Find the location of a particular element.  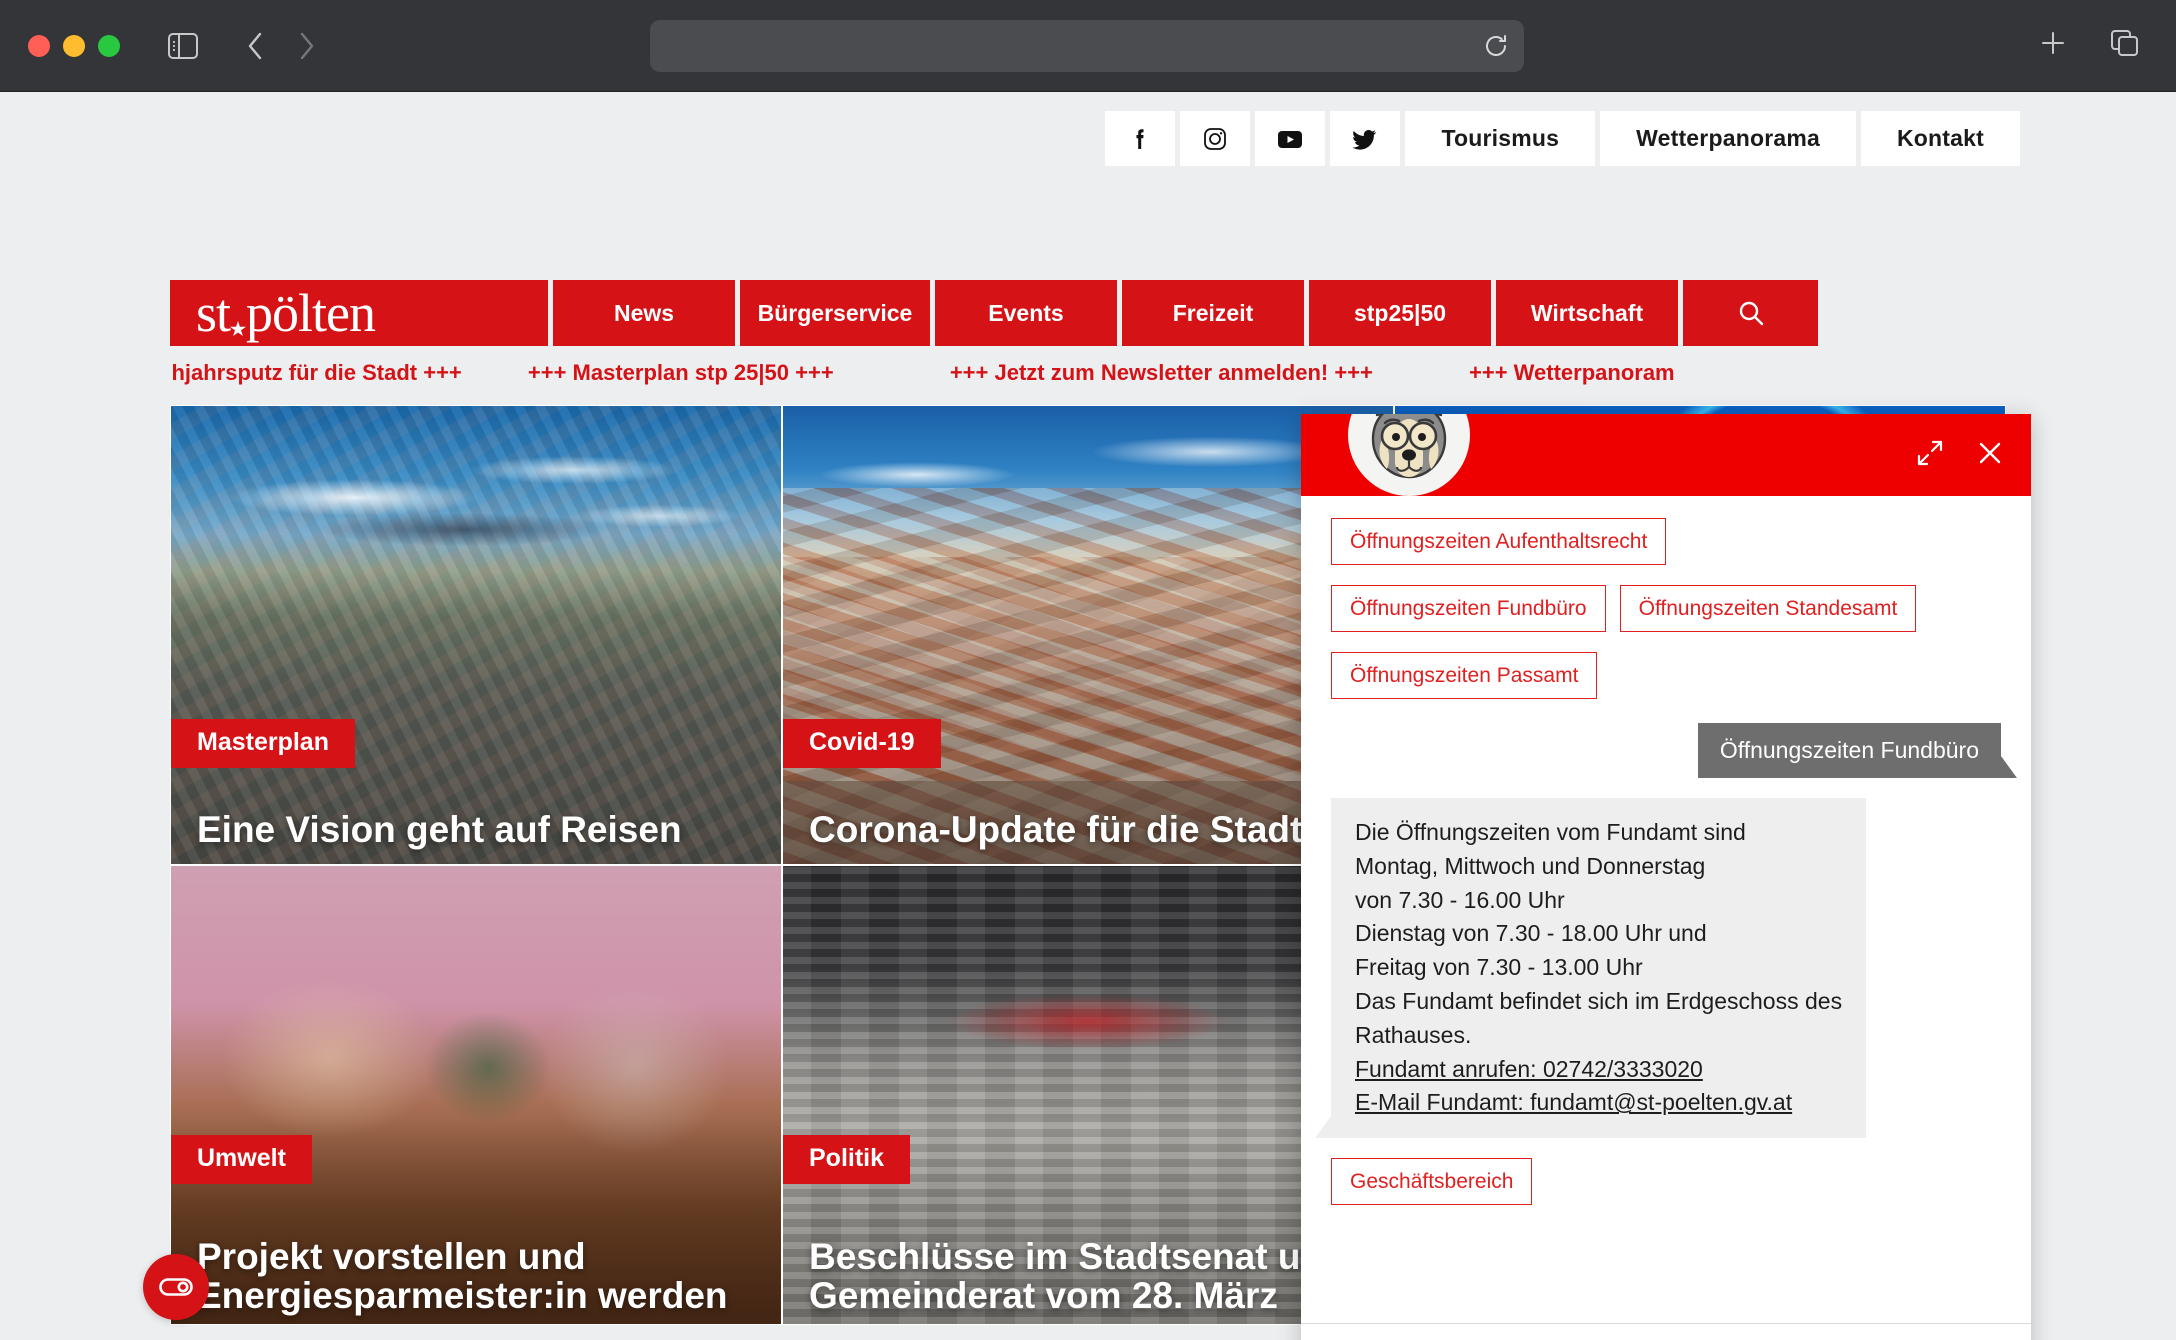

chevron-right-icon is located at coordinates (307, 46).